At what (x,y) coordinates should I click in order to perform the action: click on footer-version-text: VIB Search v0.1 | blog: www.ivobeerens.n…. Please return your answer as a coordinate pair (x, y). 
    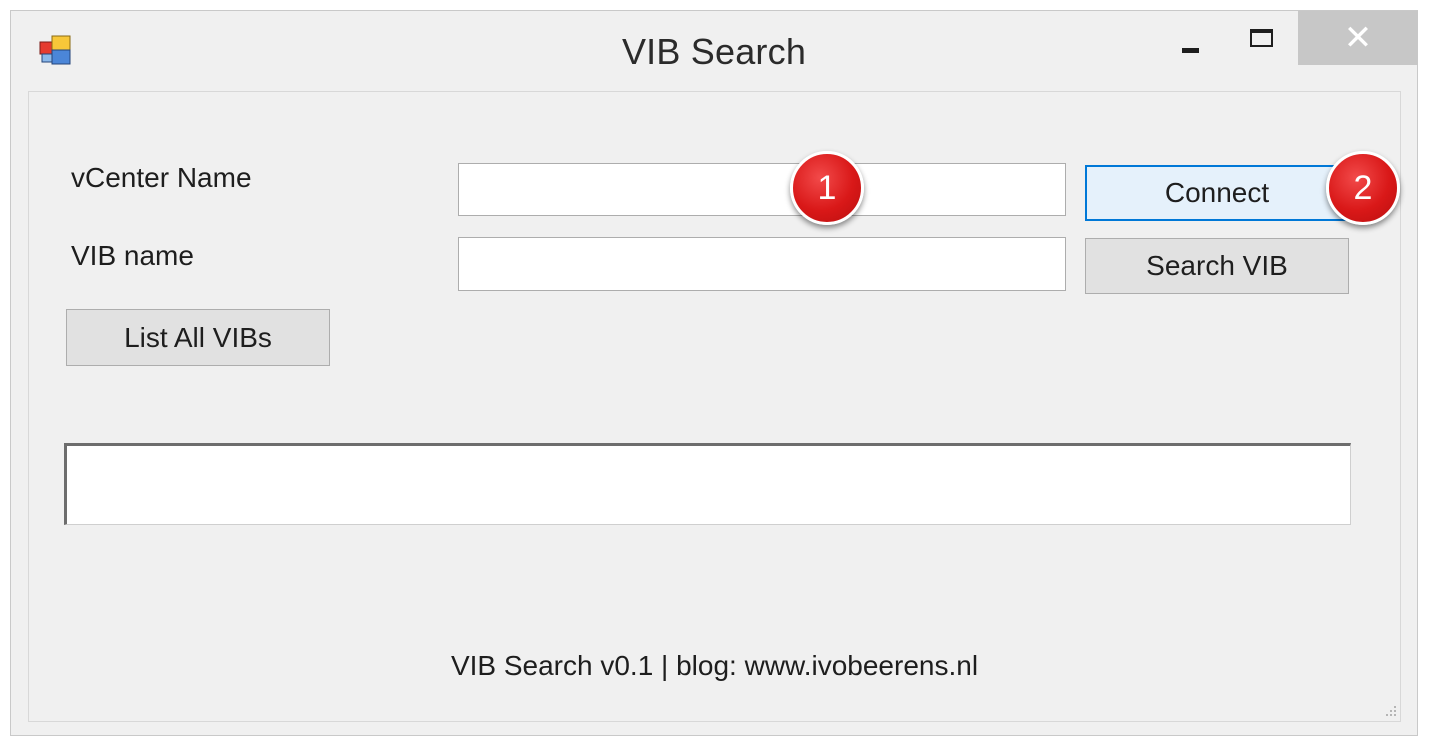
    Looking at the image, I should click on (714, 665).